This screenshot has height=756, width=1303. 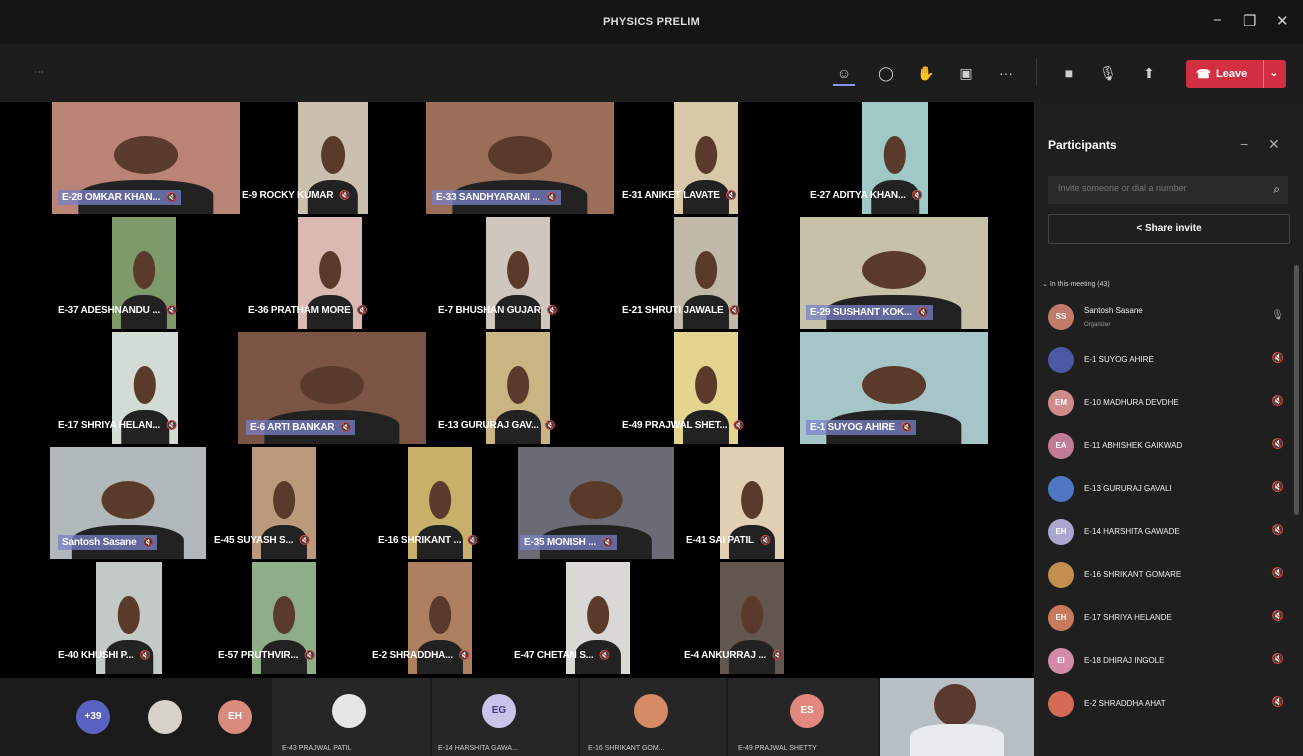 What do you see at coordinates (957, 717) in the screenshot?
I see `self-view-video` at bounding box center [957, 717].